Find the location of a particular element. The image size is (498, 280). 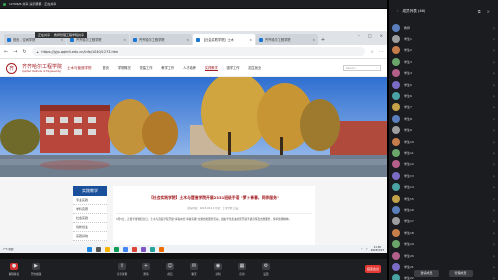

college-name: 土木与营造学院 is located at coordinates (79, 67).